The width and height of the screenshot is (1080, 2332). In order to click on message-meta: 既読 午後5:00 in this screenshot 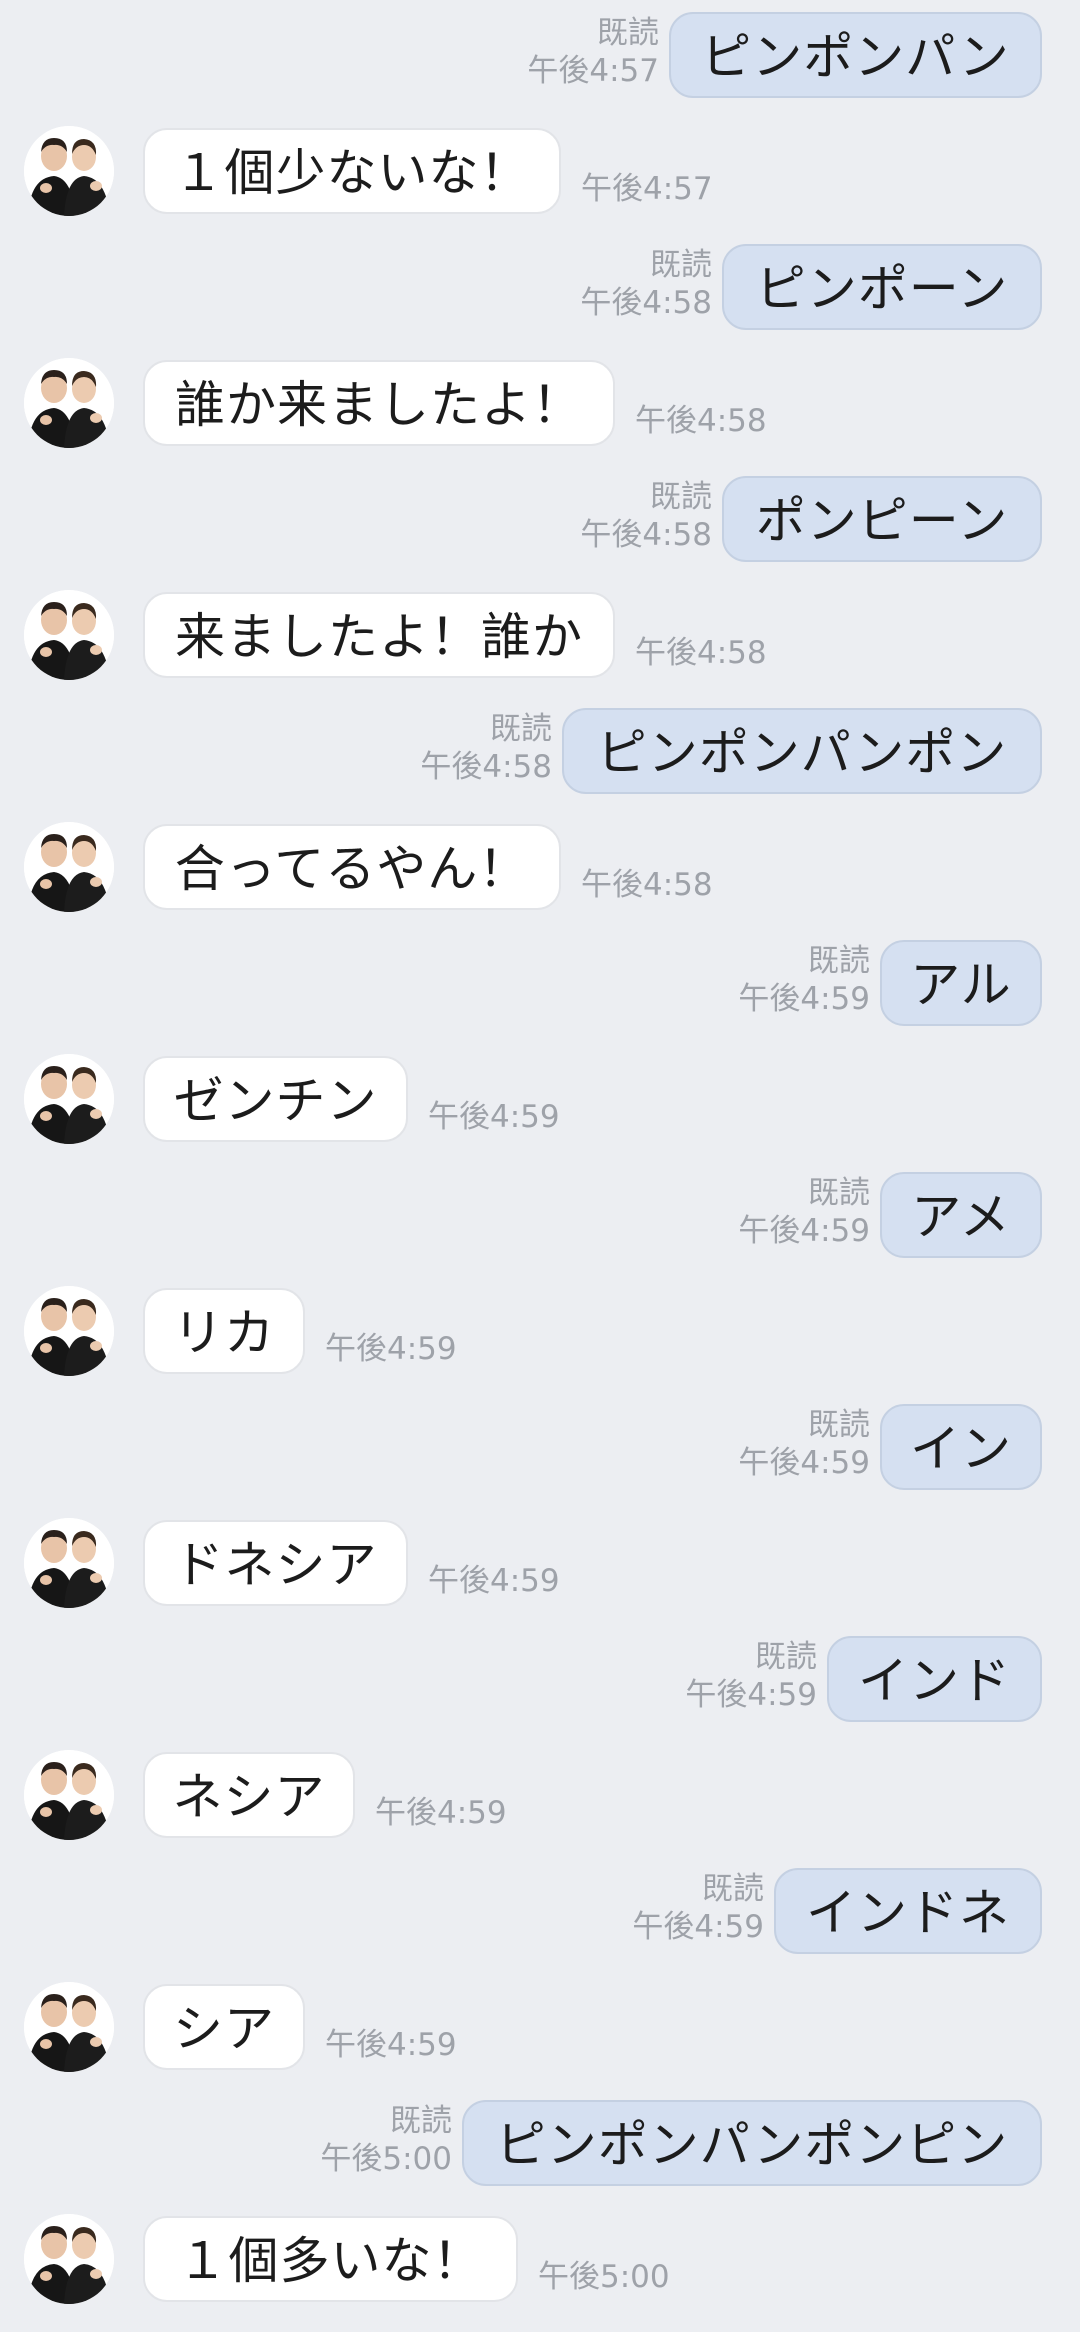, I will do `click(386, 2140)`.